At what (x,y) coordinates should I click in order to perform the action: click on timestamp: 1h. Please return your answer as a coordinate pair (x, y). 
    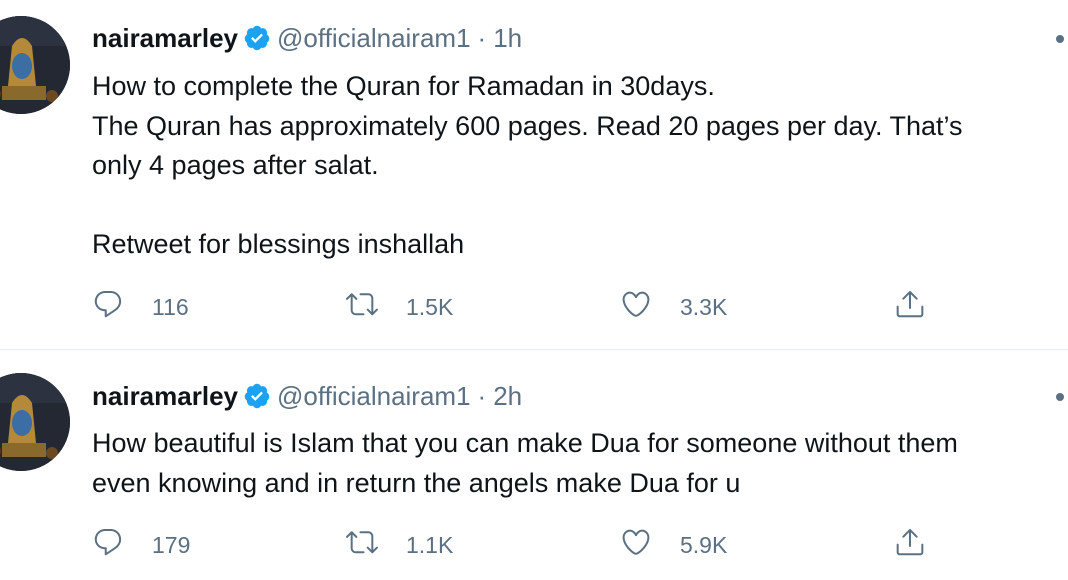
    Looking at the image, I should click on (507, 38).